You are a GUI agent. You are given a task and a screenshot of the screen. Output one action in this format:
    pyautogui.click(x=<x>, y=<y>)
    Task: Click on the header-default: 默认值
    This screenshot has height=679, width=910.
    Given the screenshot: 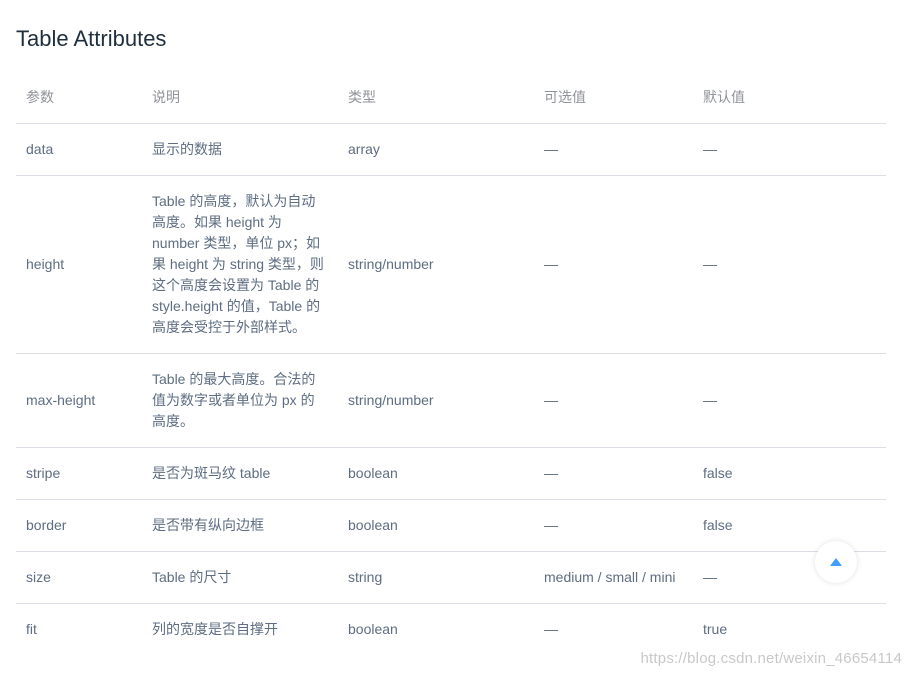 What is the action you would take?
    pyautogui.click(x=789, y=97)
    